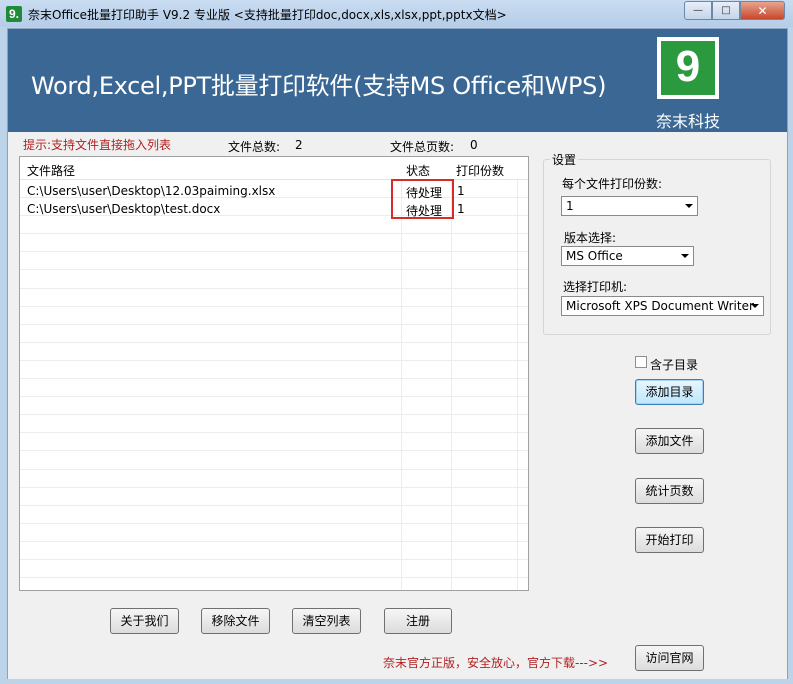  Describe the element at coordinates (669, 441) in the screenshot. I see `add-file-button: 添加文件` at that location.